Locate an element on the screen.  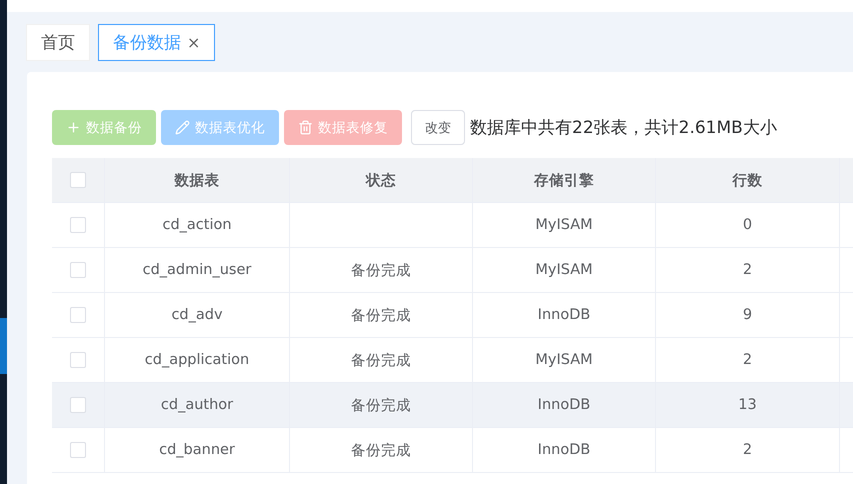
table-cell: cd_admin_user is located at coordinates (197, 270).